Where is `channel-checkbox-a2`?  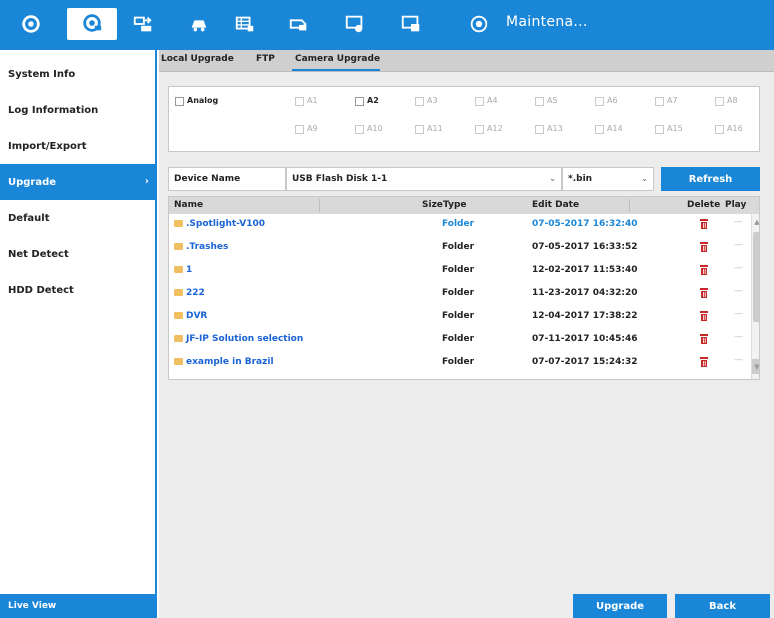
channel-checkbox-a2 is located at coordinates (359, 101).